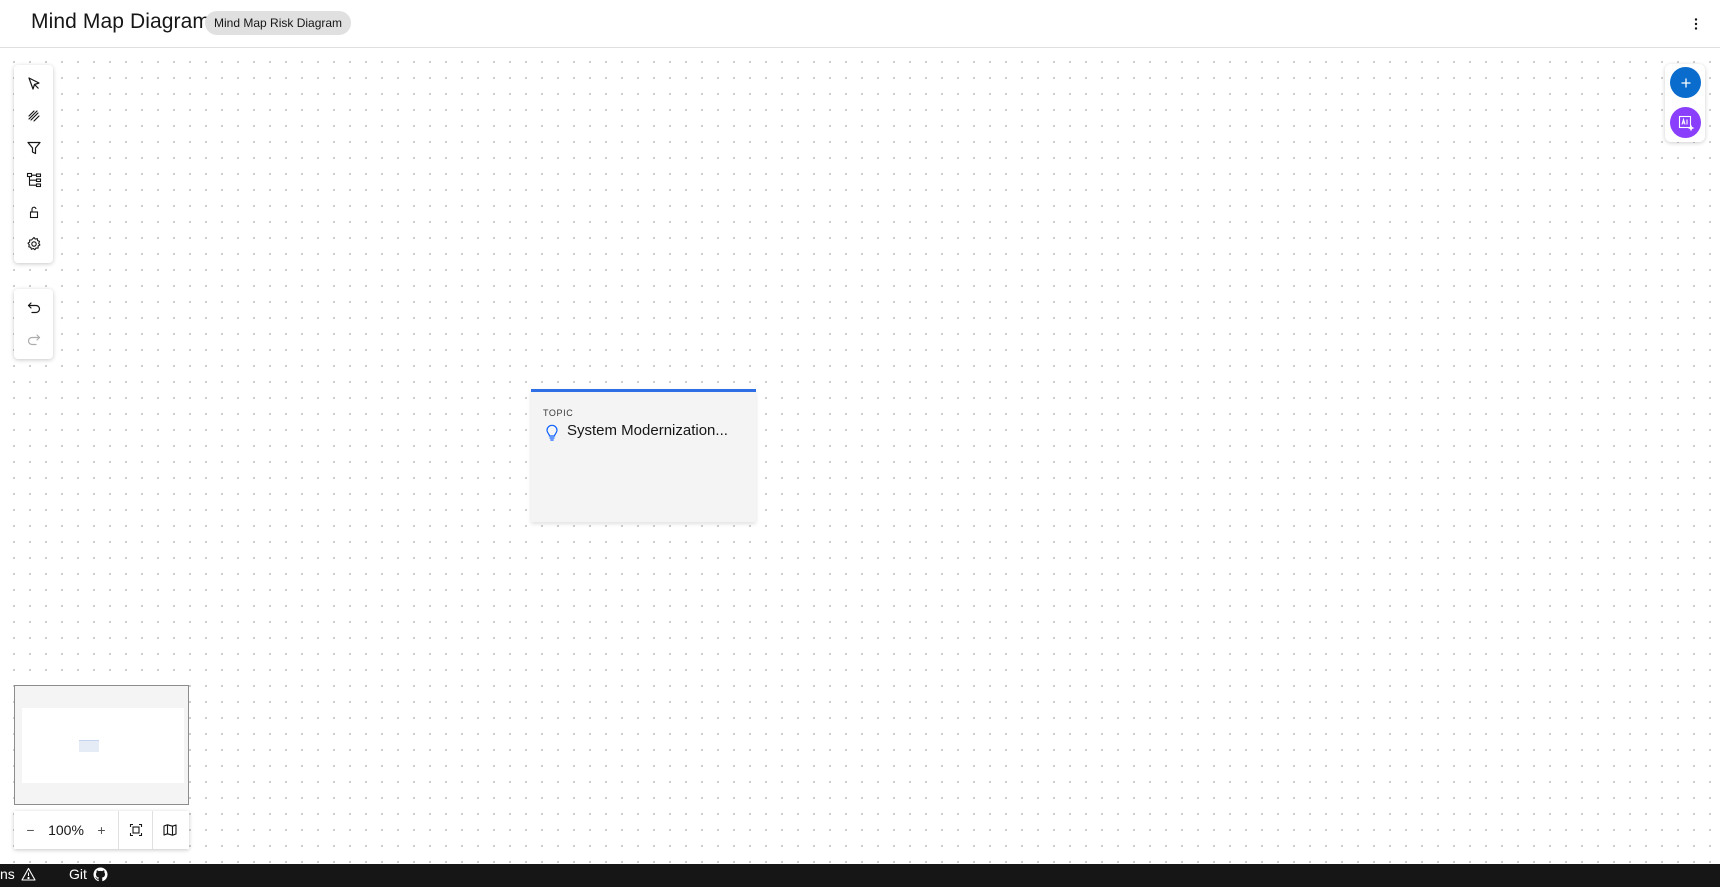 Image resolution: width=1720 pixels, height=887 pixels. I want to click on git-label: Git, so click(78, 874).